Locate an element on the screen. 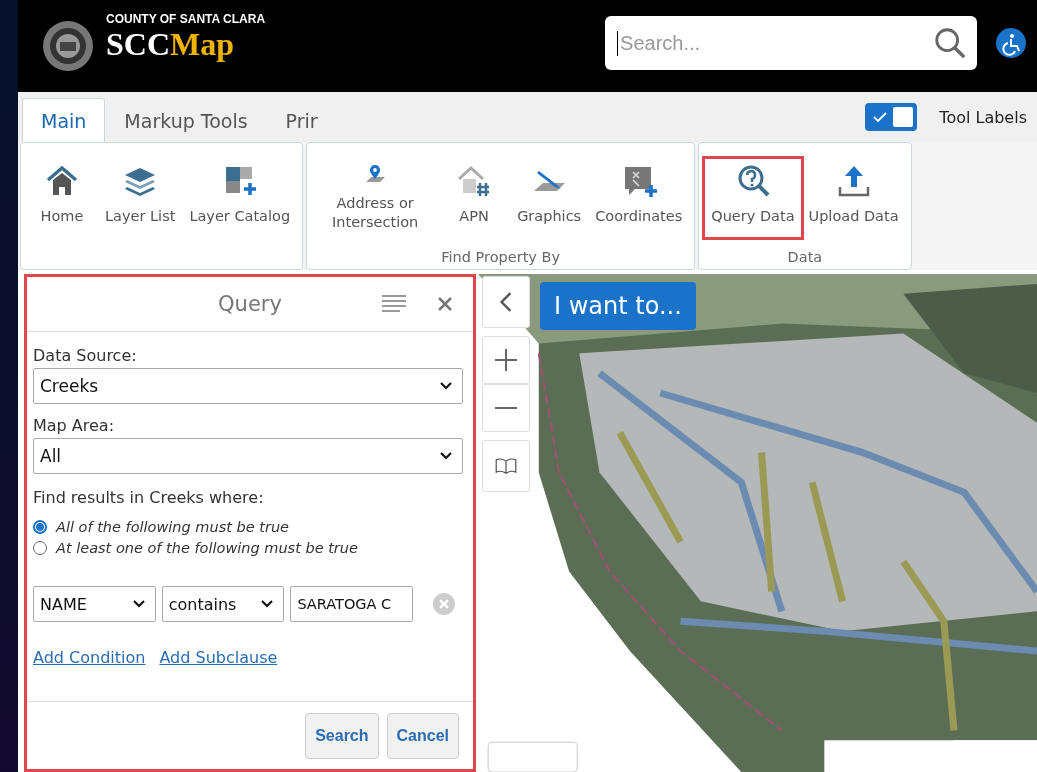 Image resolution: width=1037 pixels, height=772 pixels. menu-icon is located at coordinates (394, 304).